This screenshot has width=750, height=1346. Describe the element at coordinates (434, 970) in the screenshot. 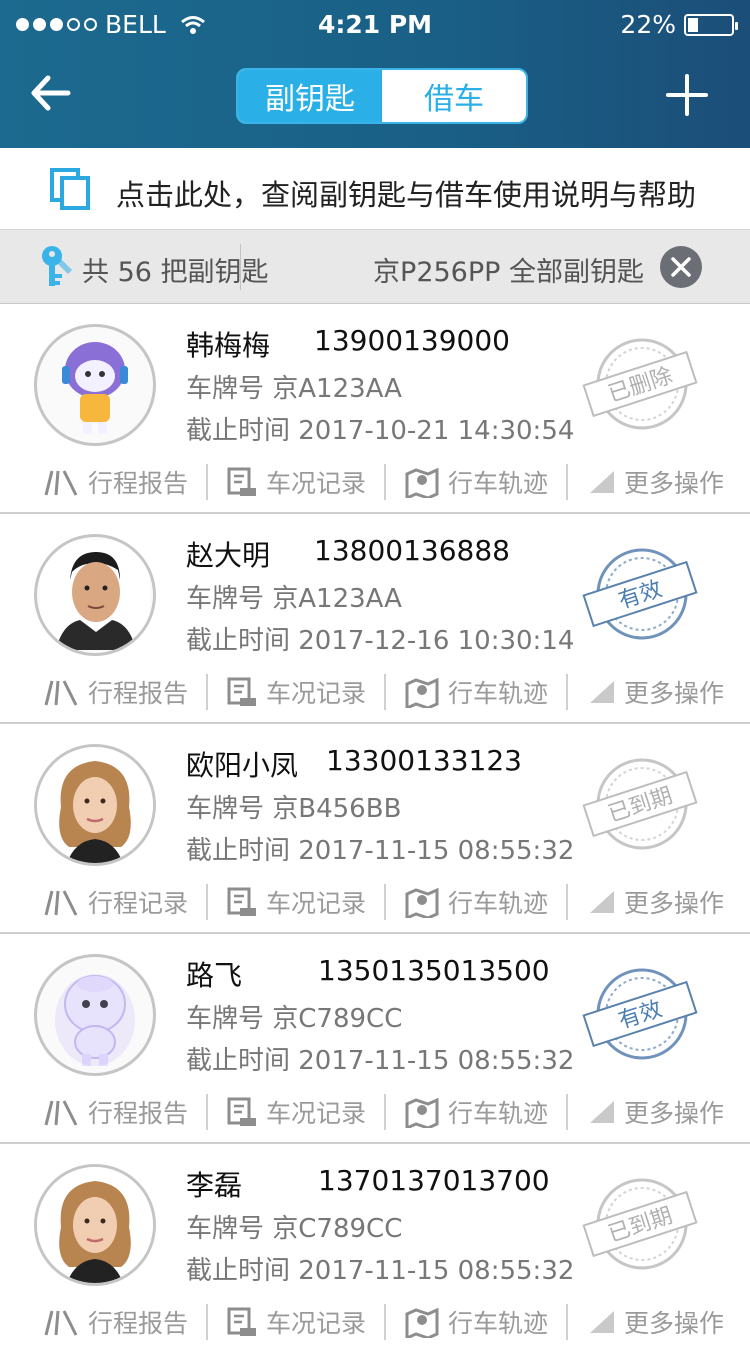

I see `user-phone: 1350135013500` at that location.